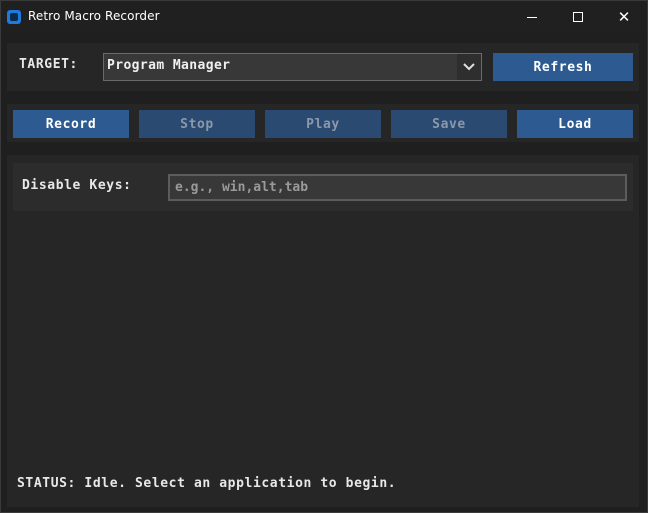  Describe the element at coordinates (469, 67) in the screenshot. I see `chevron-down-icon` at that location.